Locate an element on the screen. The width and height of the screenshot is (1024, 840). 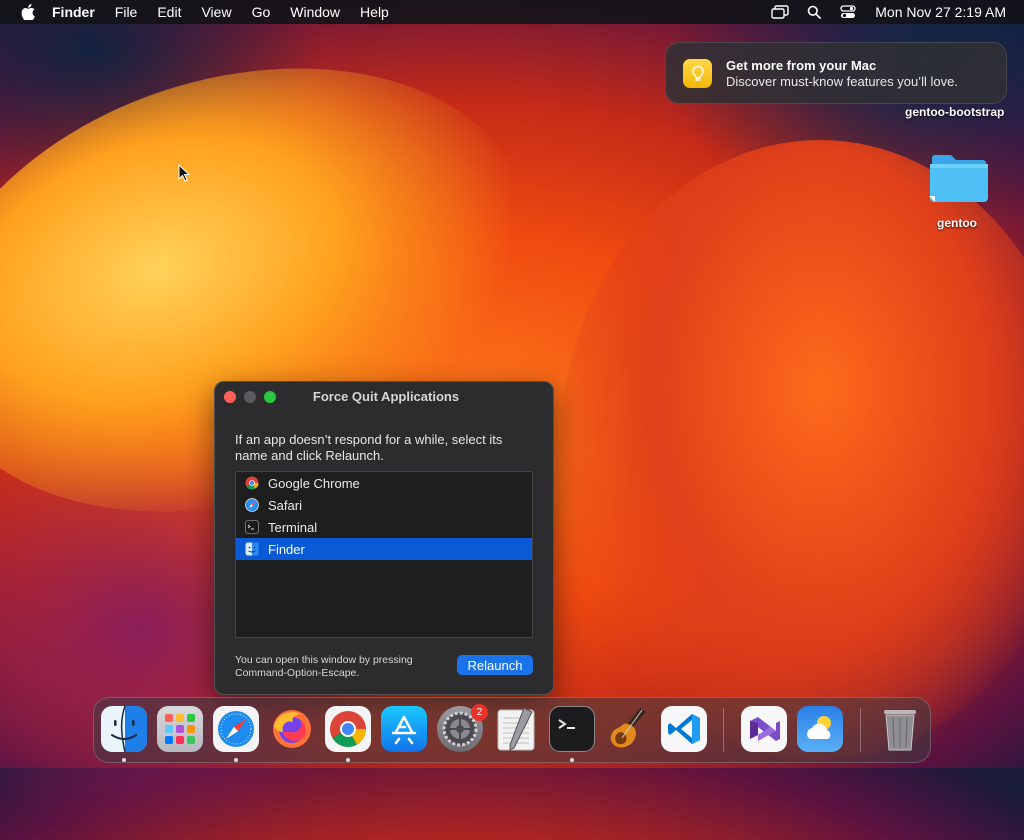
window-title: Force Quit Applications is located at coordinates (386, 396).